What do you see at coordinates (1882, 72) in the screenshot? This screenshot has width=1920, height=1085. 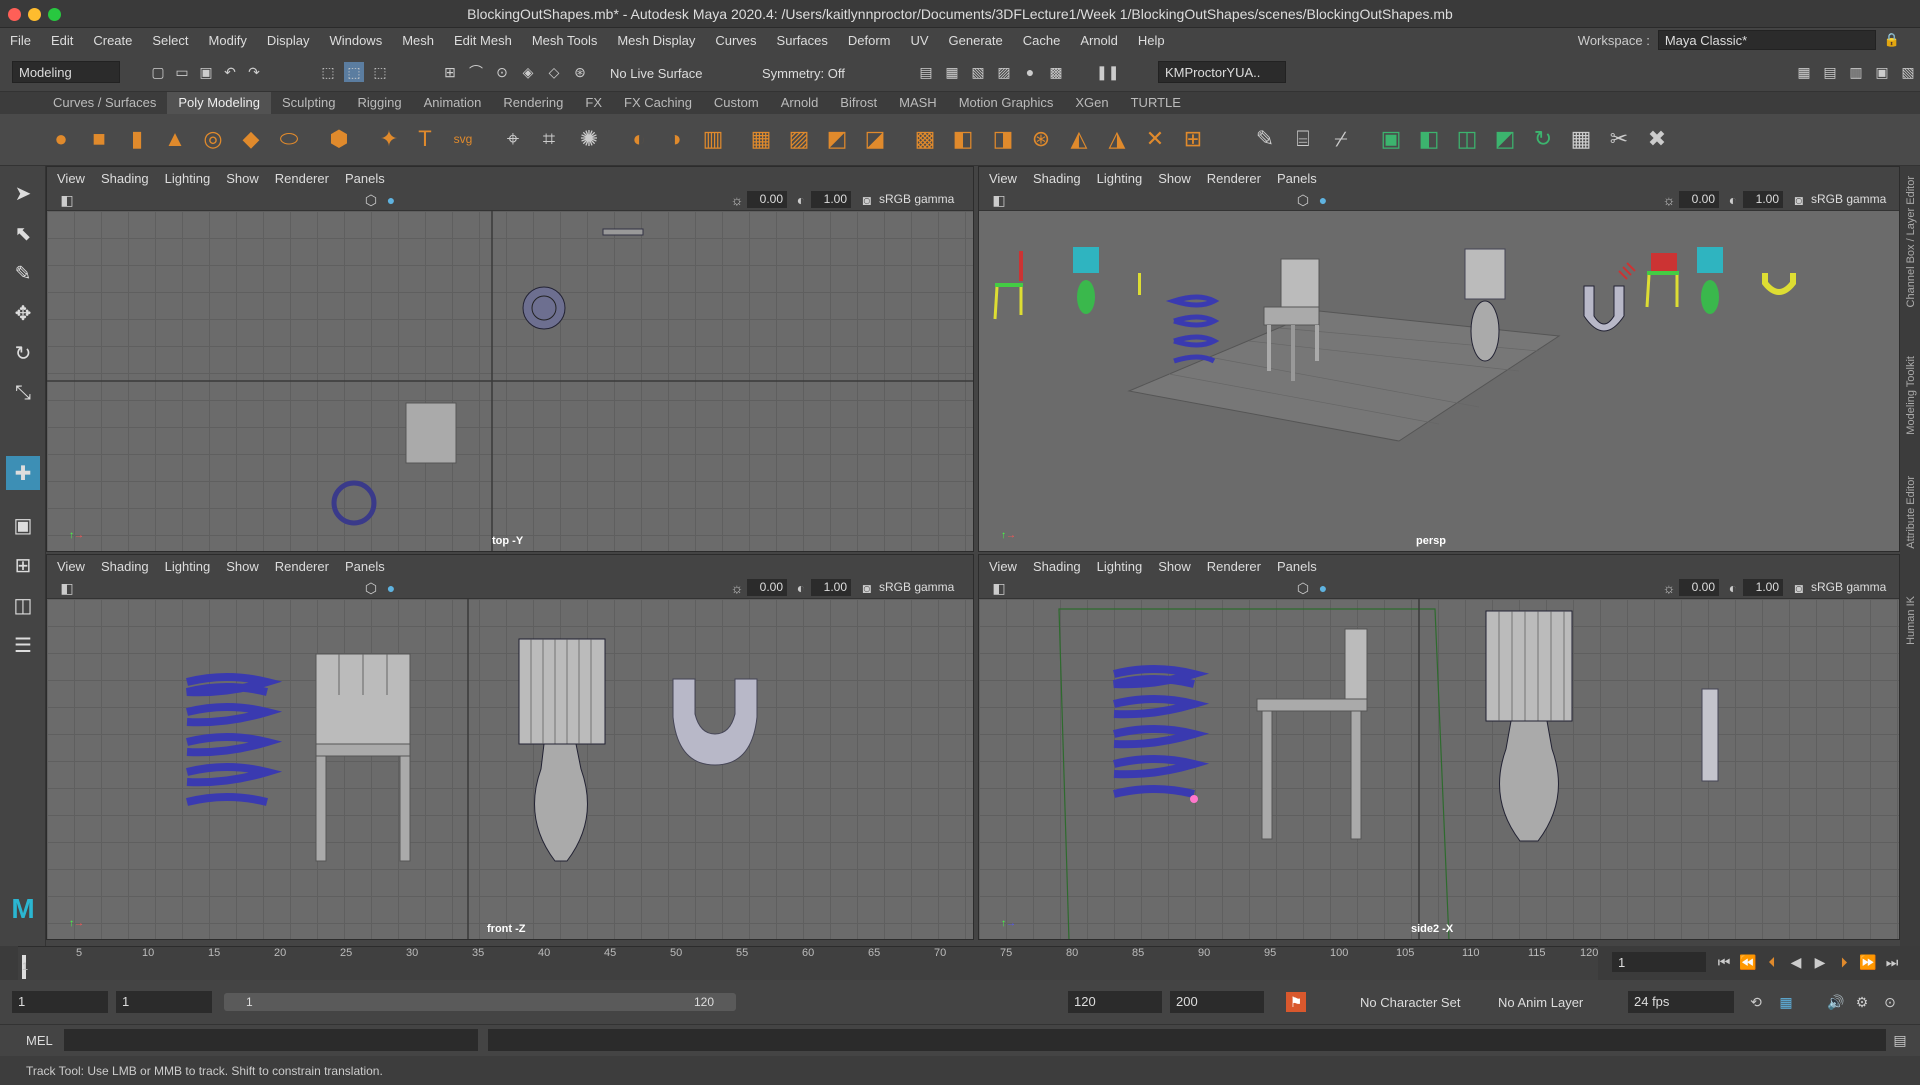 I see `channel-box-icon: ▣` at bounding box center [1882, 72].